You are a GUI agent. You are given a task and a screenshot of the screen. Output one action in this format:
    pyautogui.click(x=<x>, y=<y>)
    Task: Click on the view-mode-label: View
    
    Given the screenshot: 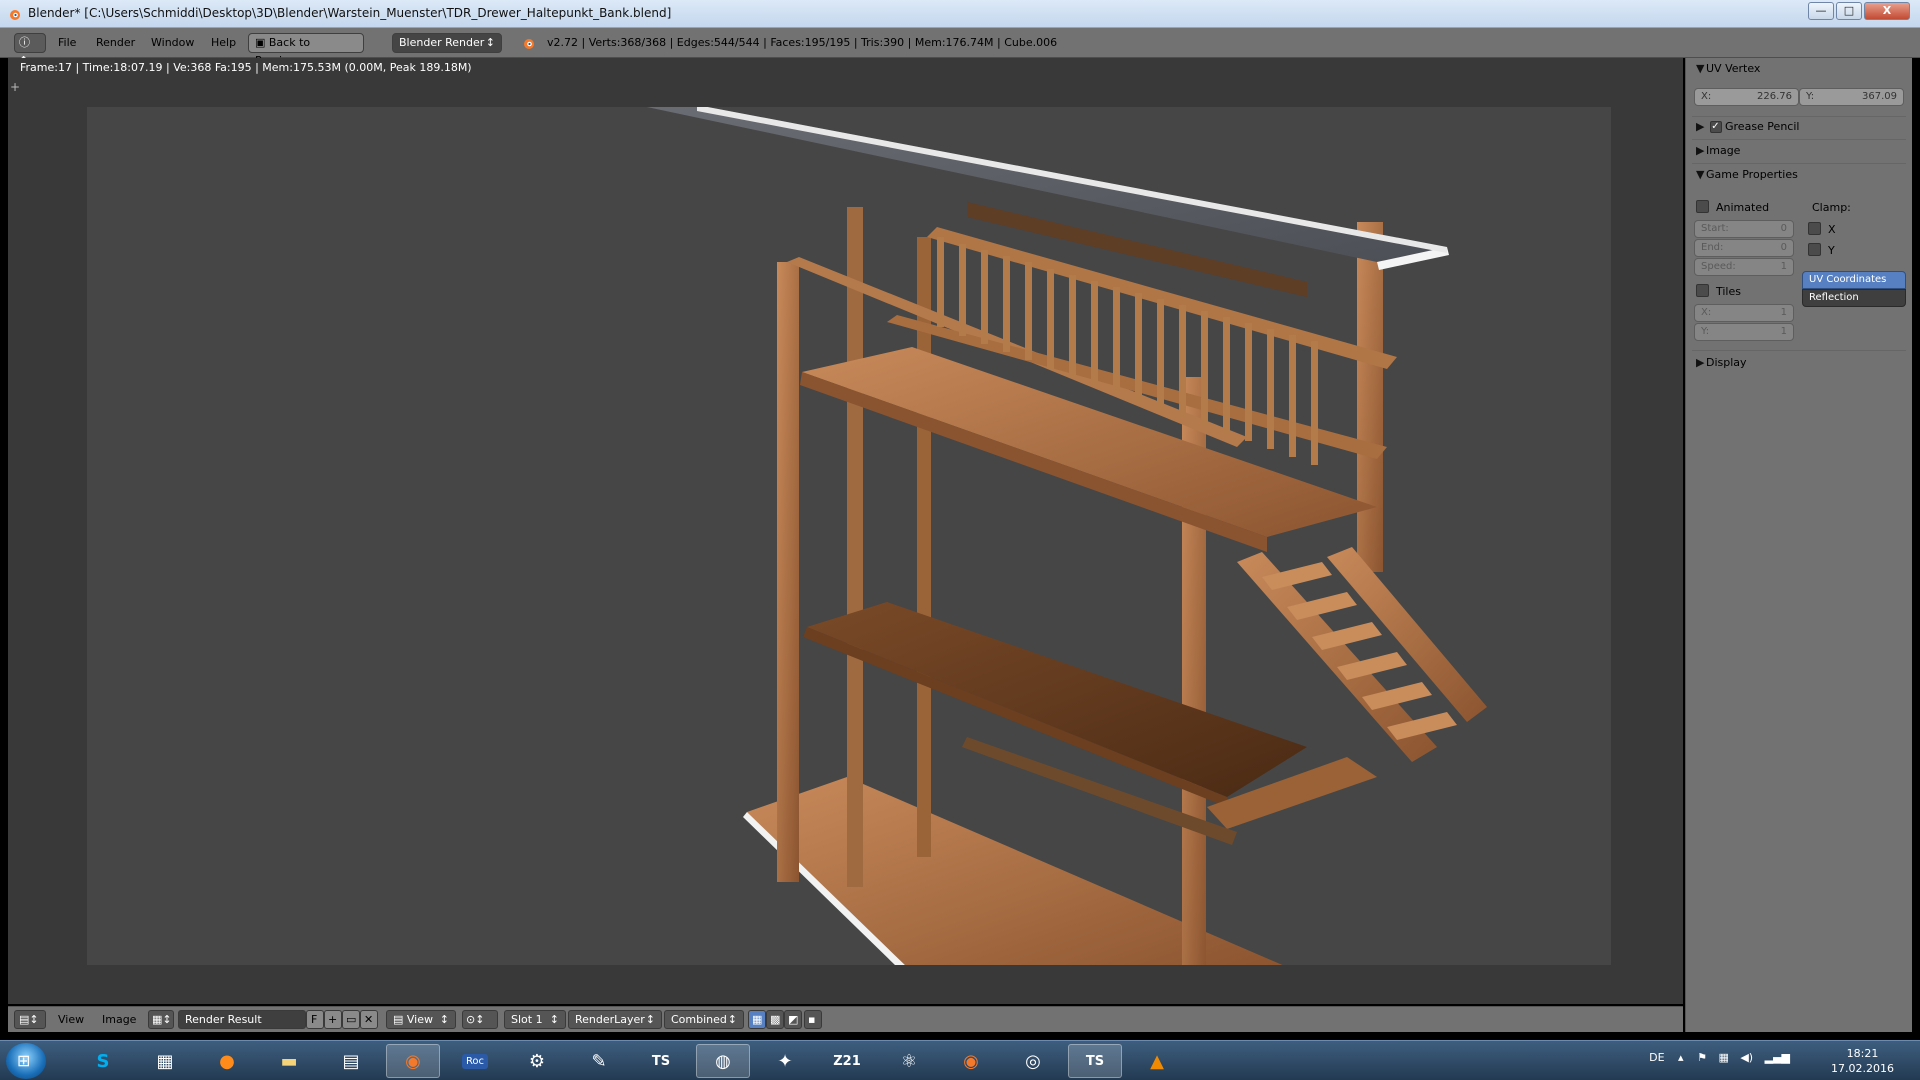 What is the action you would take?
    pyautogui.click(x=419, y=1019)
    